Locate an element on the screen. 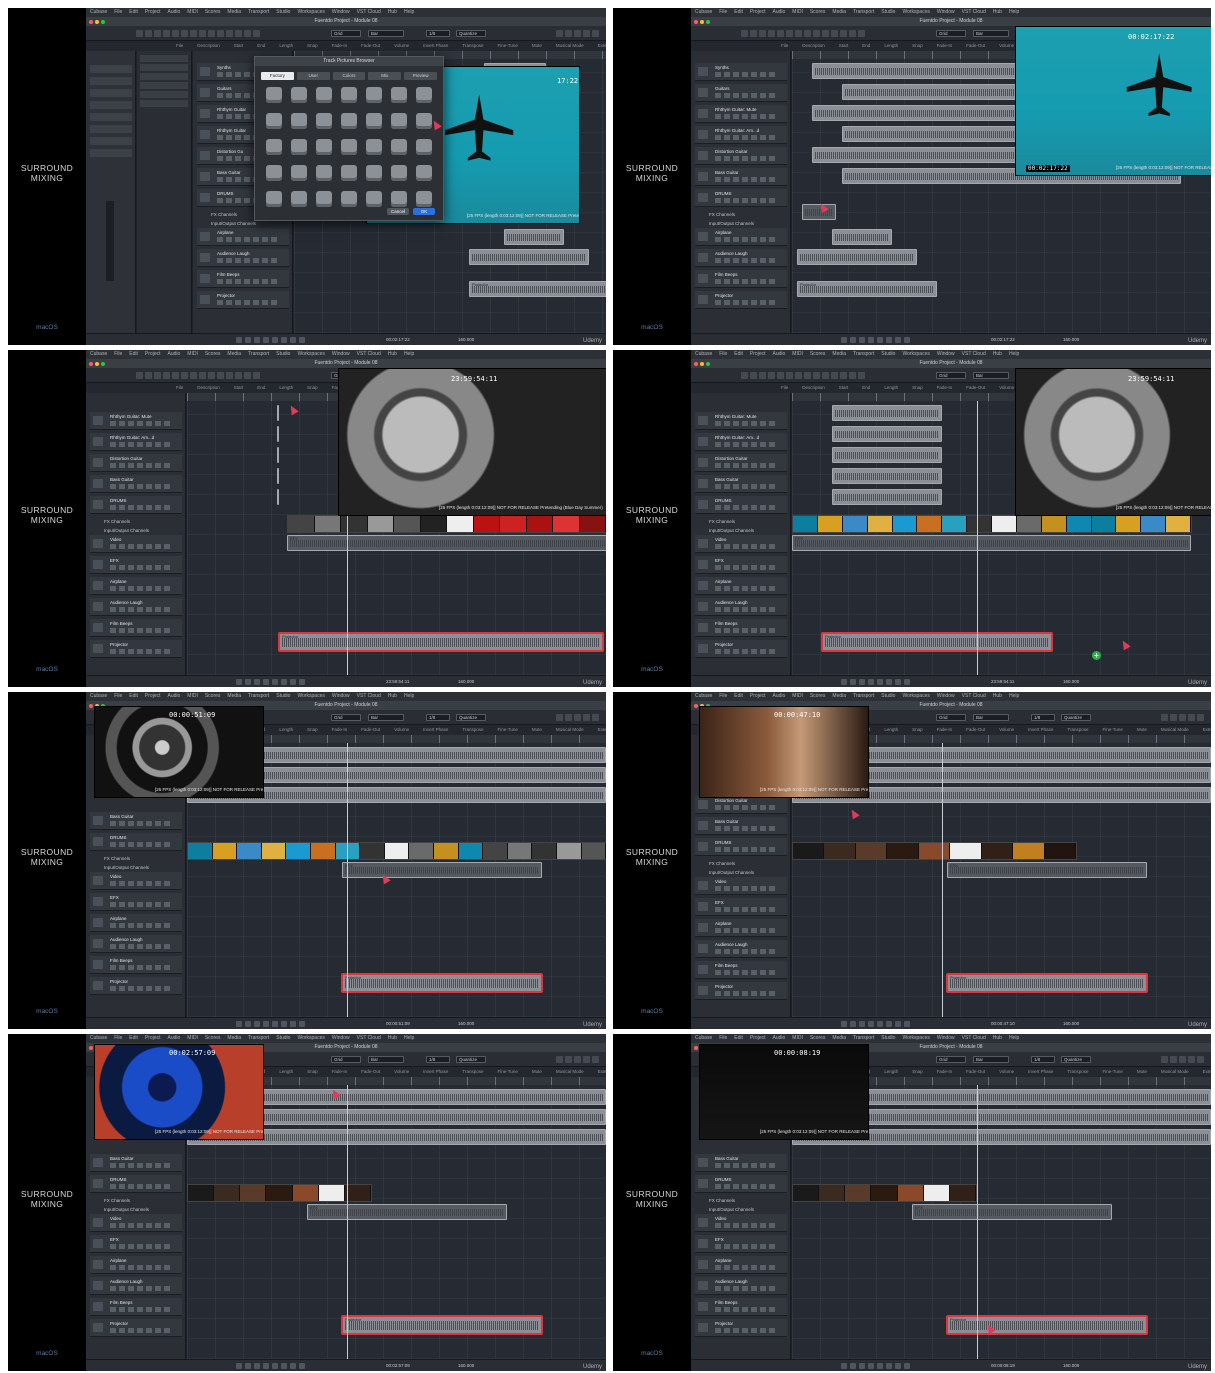 This screenshot has height=1373, width=1215. track-header: Video is located at coordinates (136, 881).